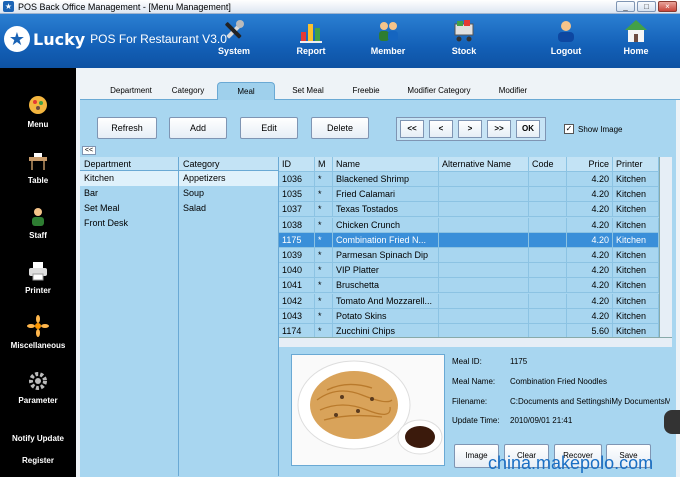 The image size is (680, 477). What do you see at coordinates (386, 286) in the screenshot?
I see `table-cell: Bruschetta` at bounding box center [386, 286].